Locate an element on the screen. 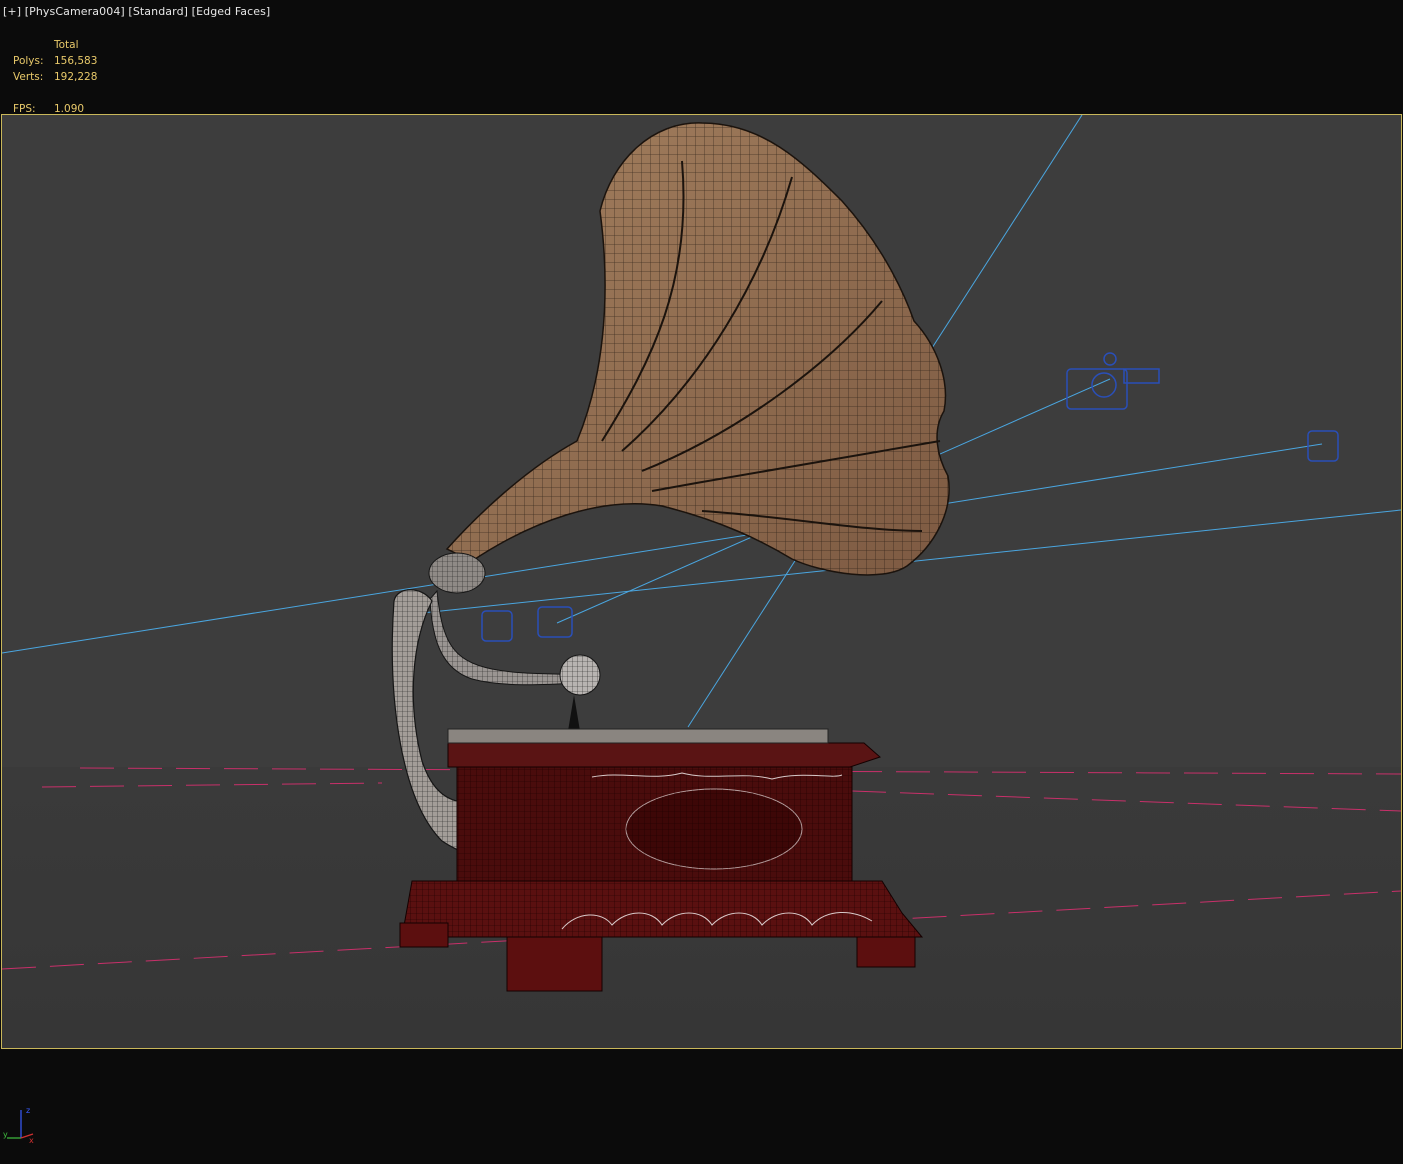  camera-icon is located at coordinates (1113, 381).